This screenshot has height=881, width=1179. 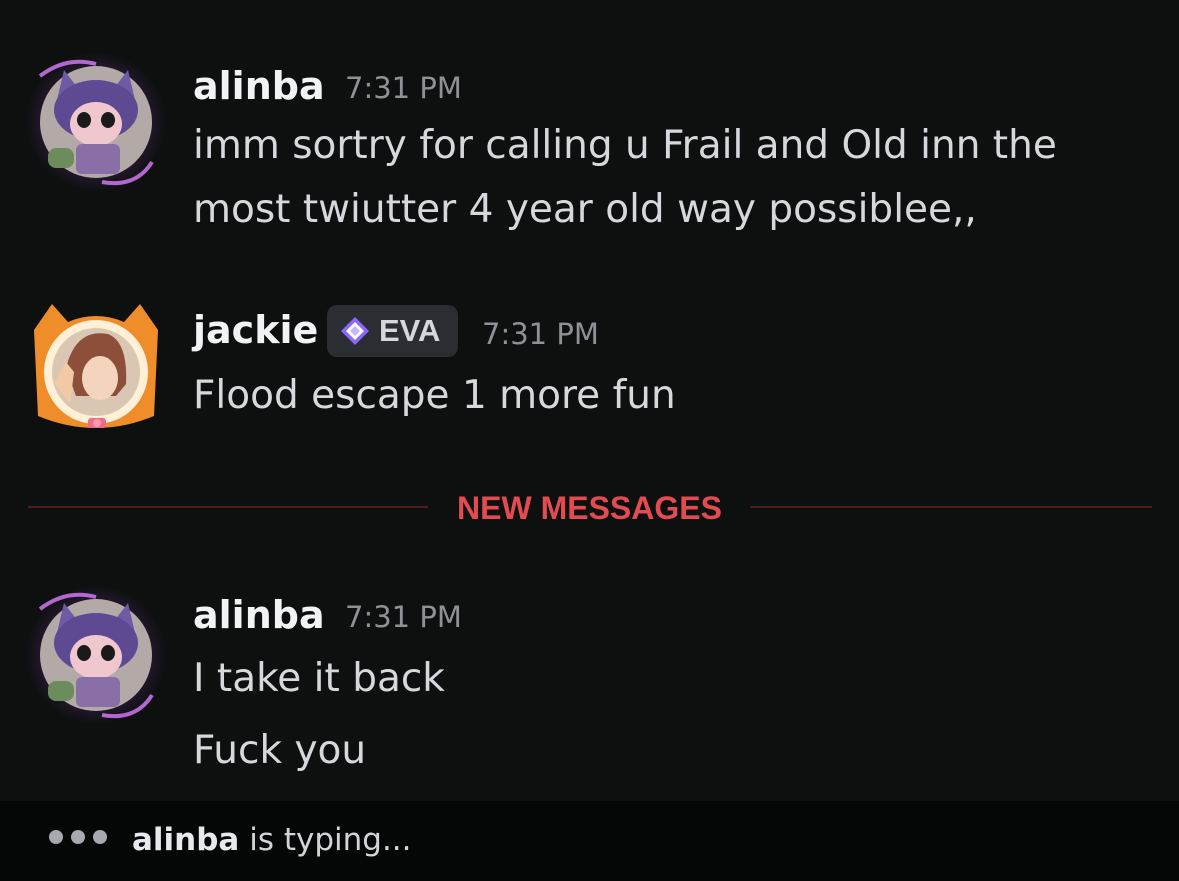 What do you see at coordinates (319, 678) in the screenshot?
I see `message-text-line: I take it back` at bounding box center [319, 678].